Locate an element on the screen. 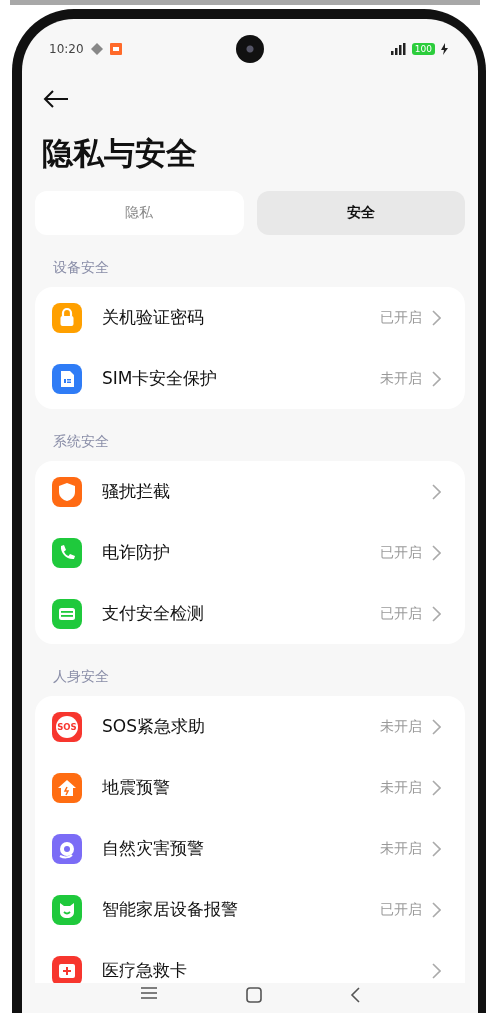  battery-level: 100 is located at coordinates (423, 49).